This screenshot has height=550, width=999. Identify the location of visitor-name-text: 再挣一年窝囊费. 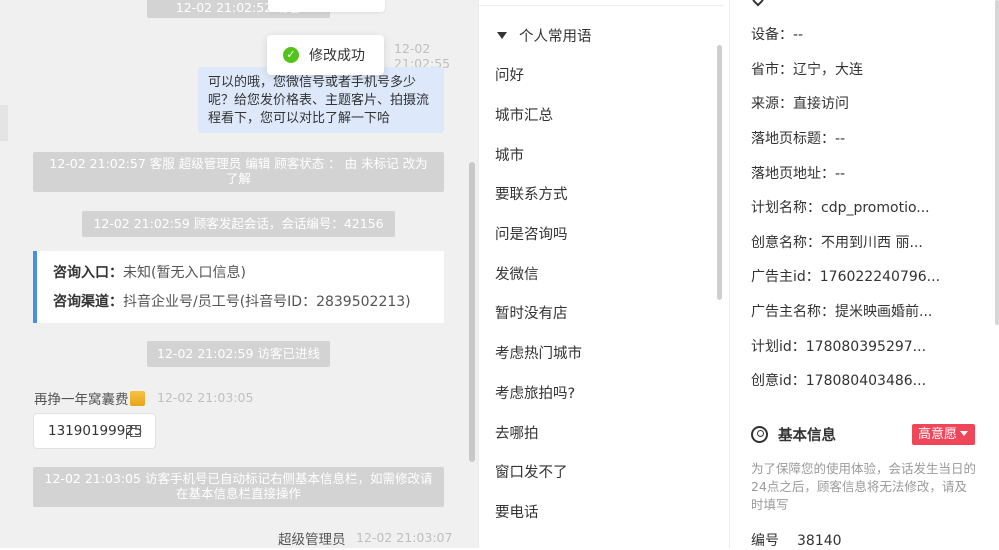
(81, 400).